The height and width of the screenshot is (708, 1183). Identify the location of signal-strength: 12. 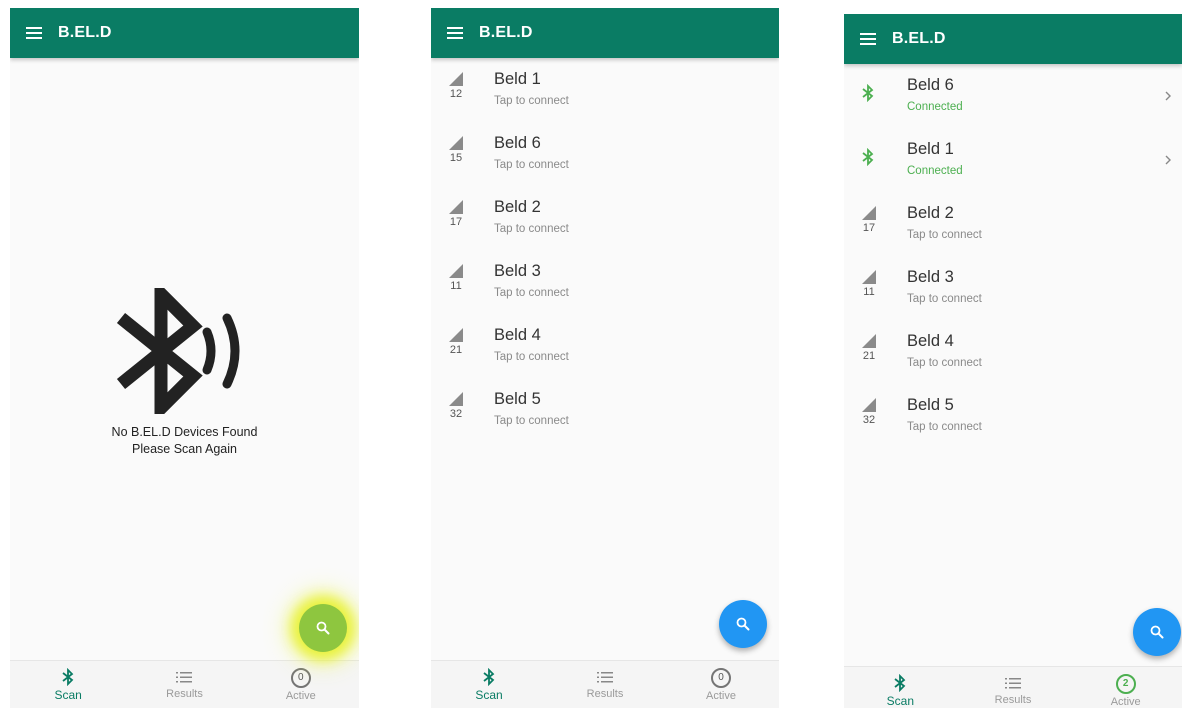
(456, 94).